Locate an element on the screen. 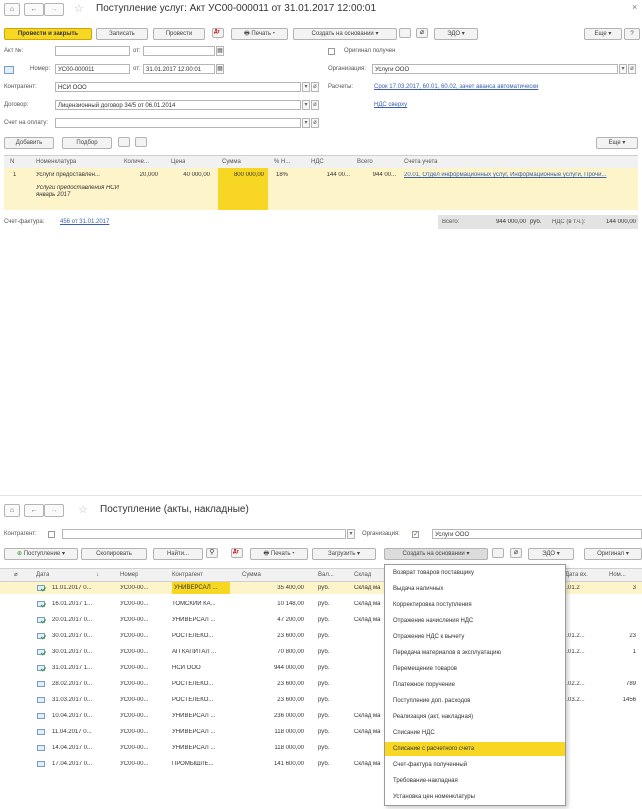 The width and height of the screenshot is (642, 809). invoice-payment-input is located at coordinates (178, 123).